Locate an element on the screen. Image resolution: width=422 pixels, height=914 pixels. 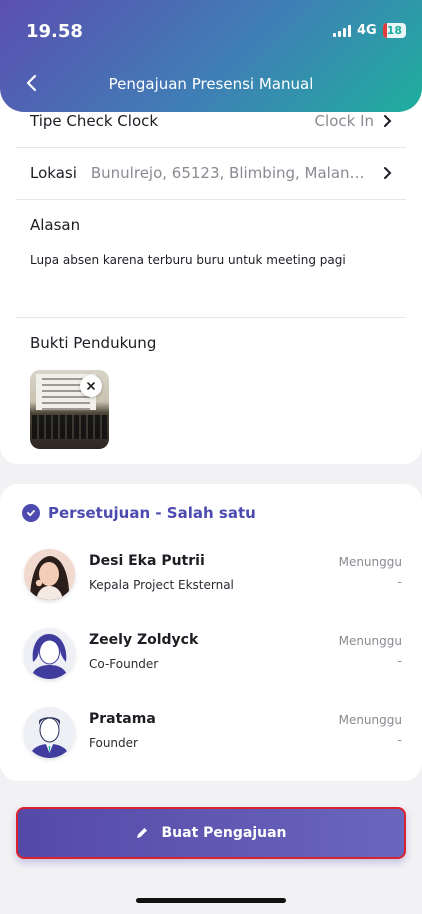
pencil-icon is located at coordinates (142, 833).